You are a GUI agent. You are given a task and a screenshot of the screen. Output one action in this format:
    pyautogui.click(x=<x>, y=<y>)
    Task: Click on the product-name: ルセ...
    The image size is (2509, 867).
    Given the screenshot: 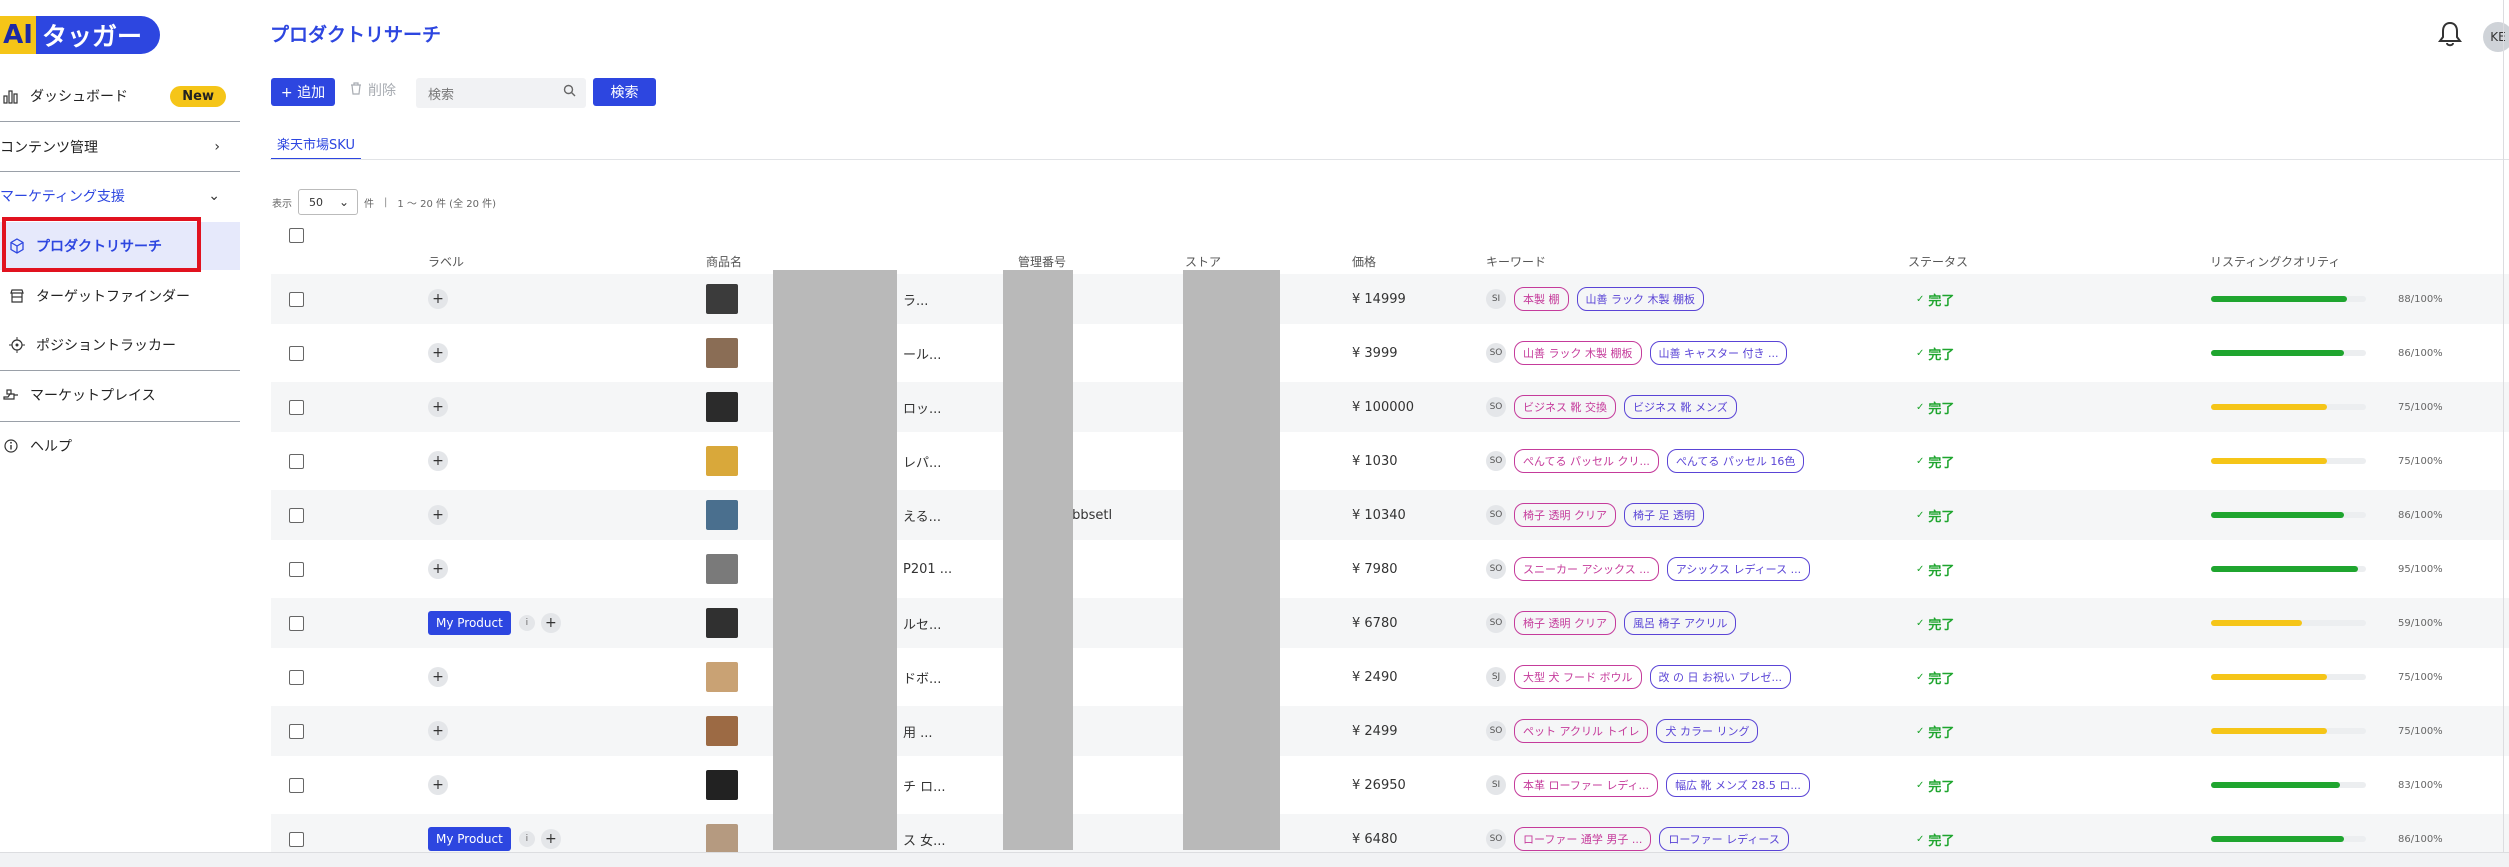 What is the action you would take?
    pyautogui.click(x=922, y=623)
    